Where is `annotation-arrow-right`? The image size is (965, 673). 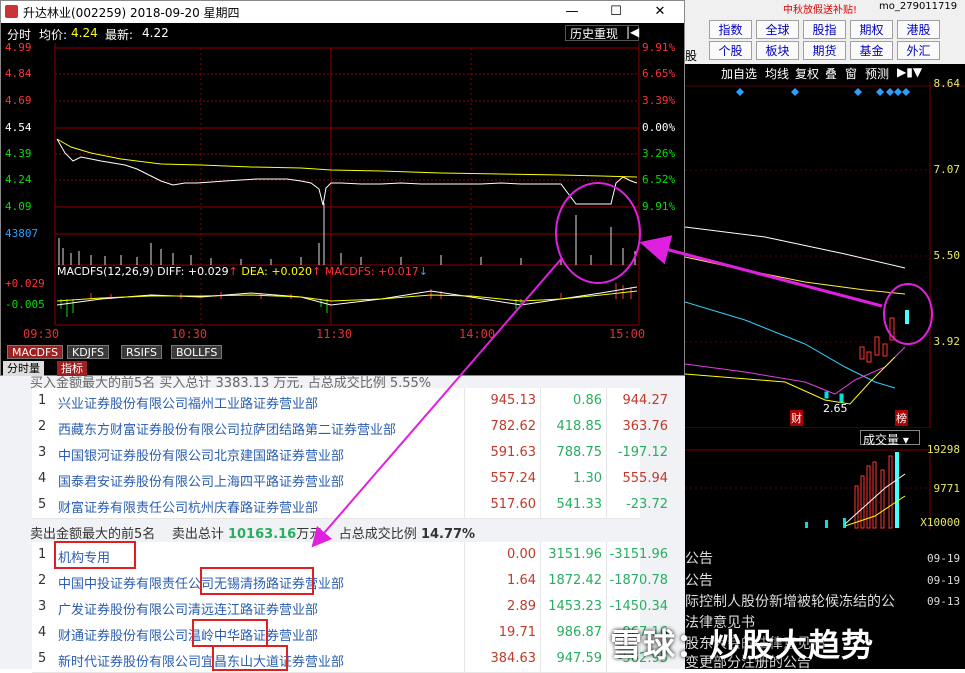 annotation-arrow-right is located at coordinates (761, 271).